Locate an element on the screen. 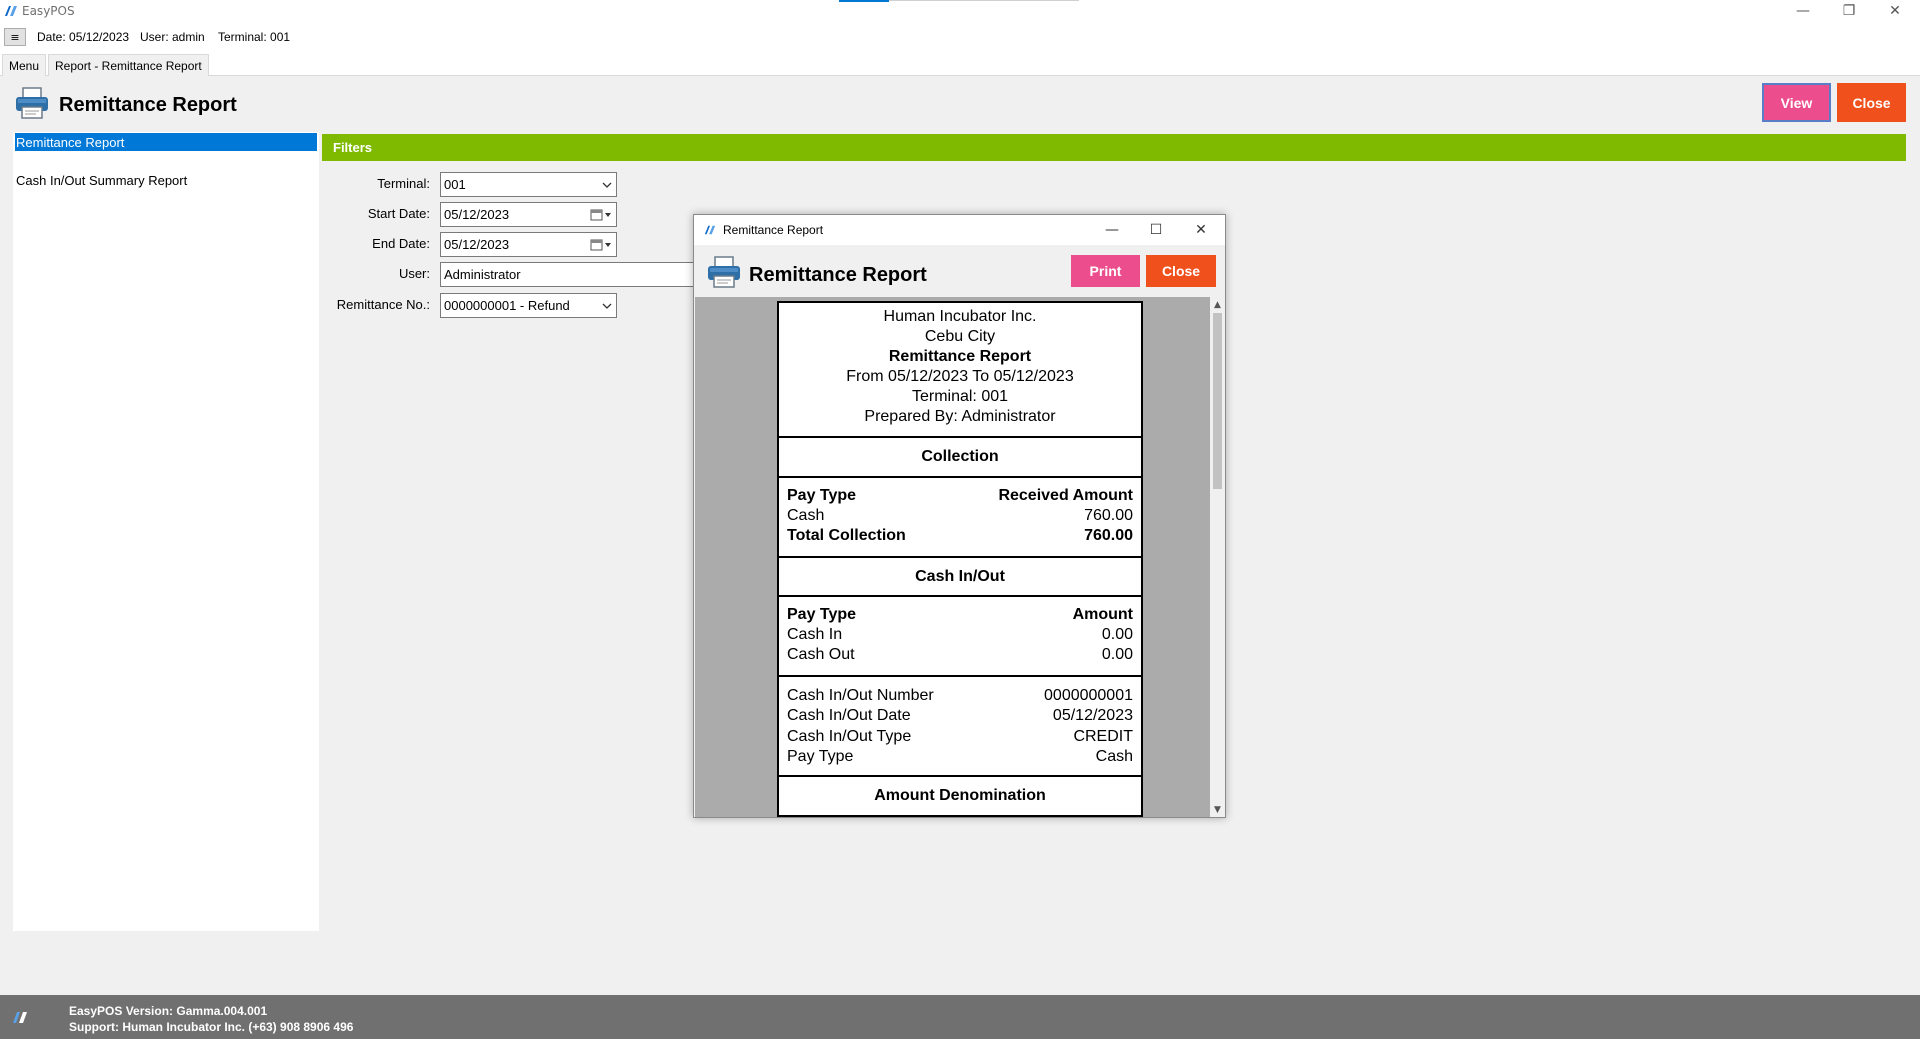 The image size is (1920, 1039). start-date-value: 05/12/2023 is located at coordinates (477, 214).